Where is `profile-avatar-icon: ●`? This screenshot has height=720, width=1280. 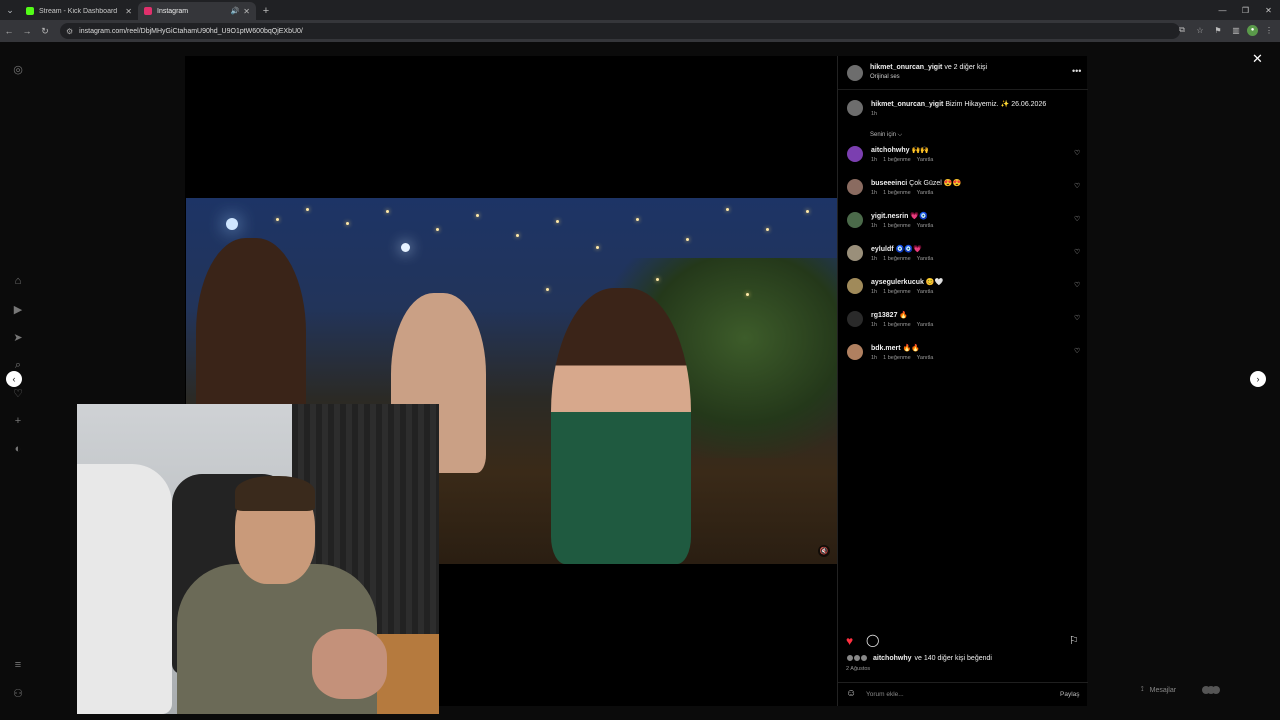
profile-avatar-icon: ● is located at coordinates (1252, 30).